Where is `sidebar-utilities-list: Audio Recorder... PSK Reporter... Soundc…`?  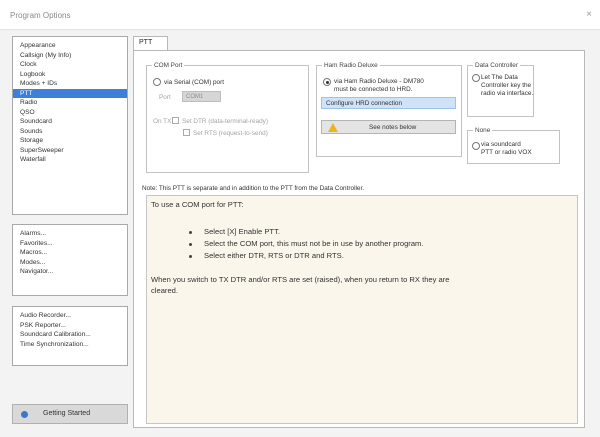
sidebar-utilities-list: Audio Recorder... PSK Reporter... Soundc… is located at coordinates (70, 336).